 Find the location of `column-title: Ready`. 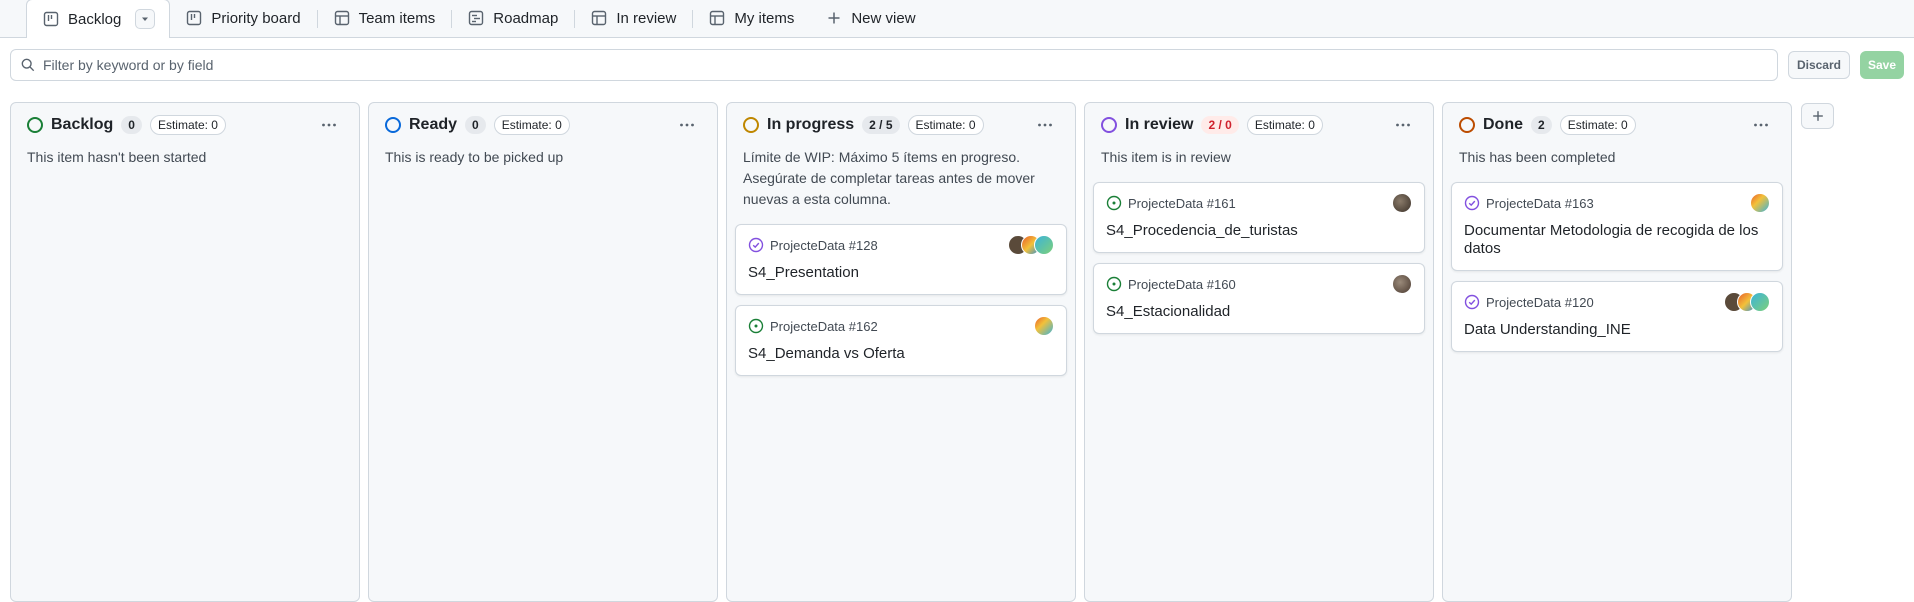

column-title: Ready is located at coordinates (433, 124).